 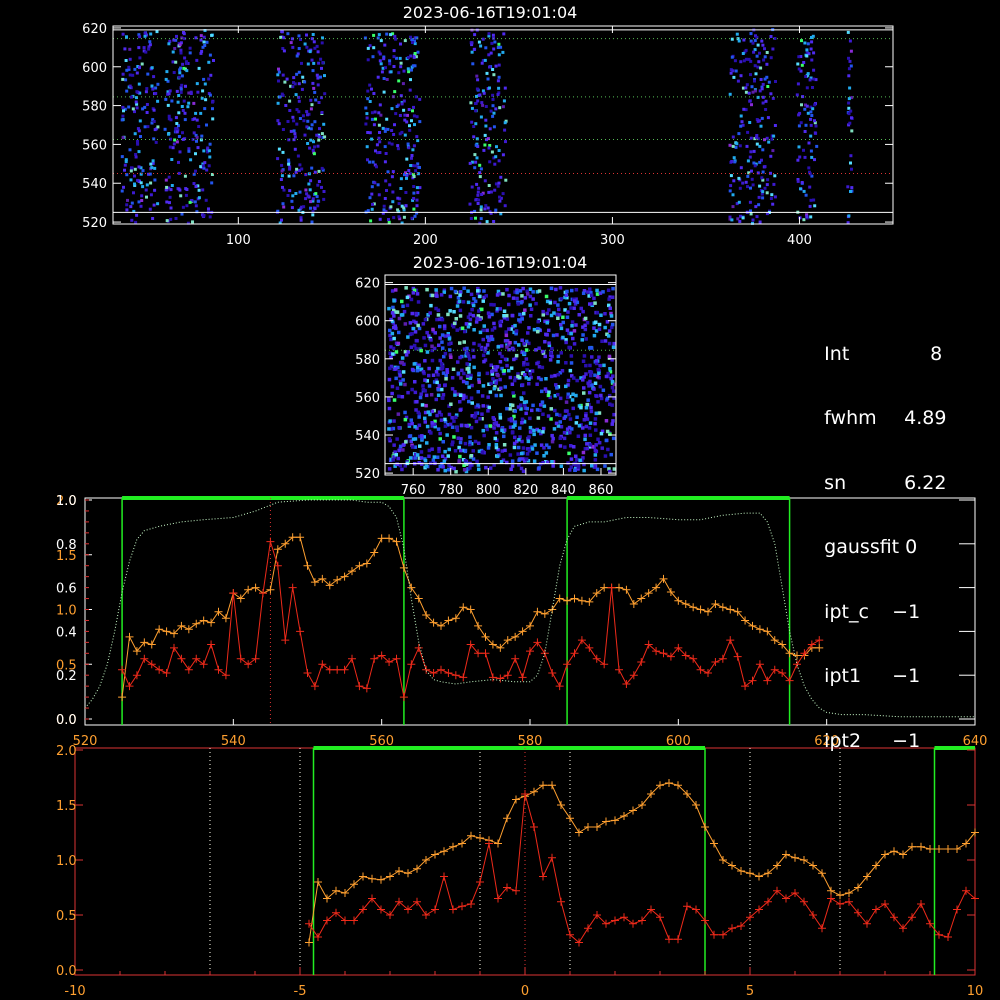 I want to click on y-tick-label: 580, so click(x=367, y=360).